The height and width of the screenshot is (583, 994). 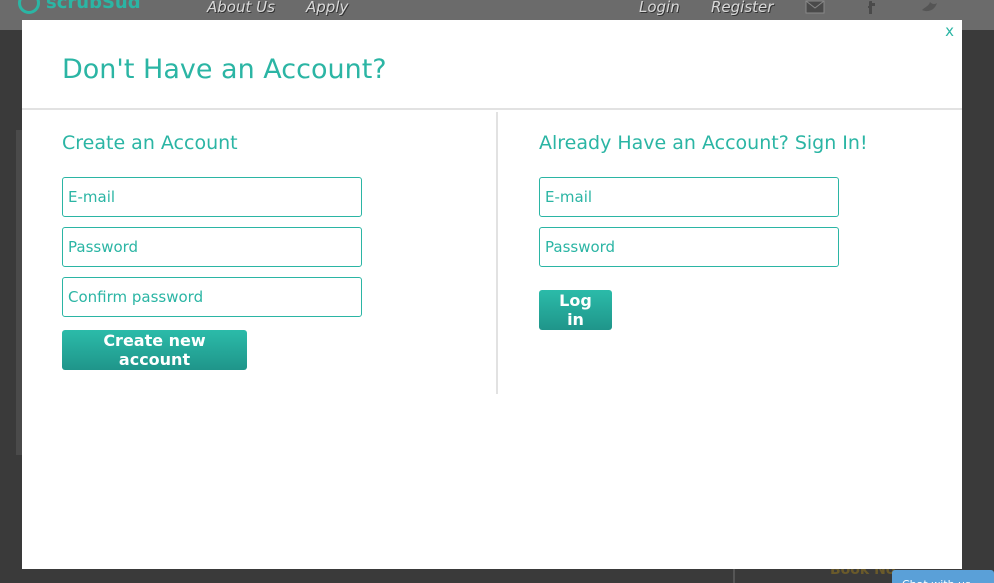 What do you see at coordinates (212, 247) in the screenshot?
I see `create-password-field` at bounding box center [212, 247].